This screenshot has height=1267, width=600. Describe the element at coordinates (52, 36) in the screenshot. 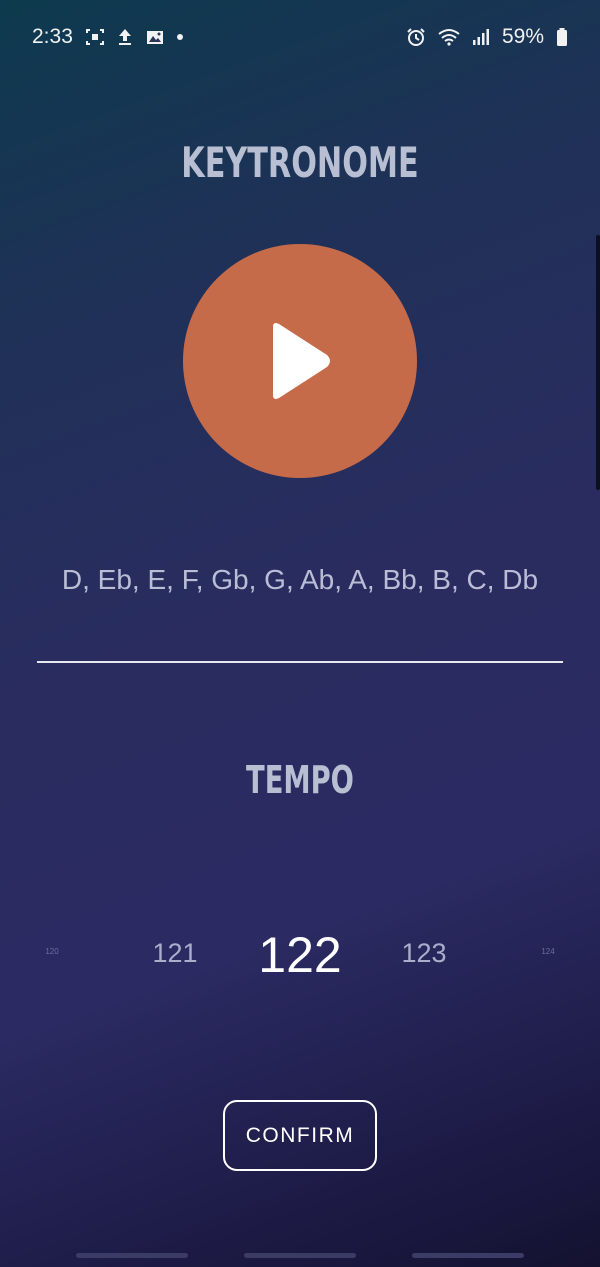

I see `status-time: 2:33` at that location.